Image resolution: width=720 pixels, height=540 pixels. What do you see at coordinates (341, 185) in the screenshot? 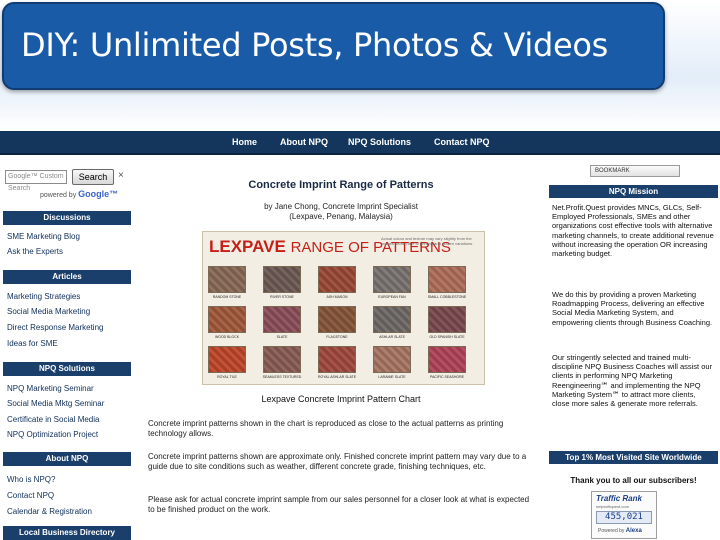
I see `page-title: Concrete Imprint Range of Patterns` at bounding box center [341, 185].